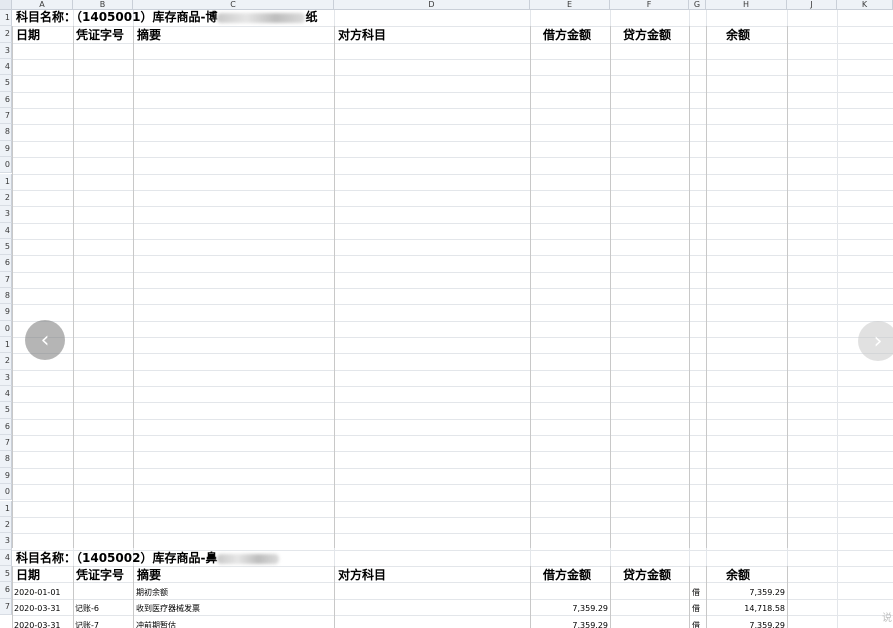 This screenshot has height=628, width=893. What do you see at coordinates (432, 5) in the screenshot?
I see `column-header-d: D` at bounding box center [432, 5].